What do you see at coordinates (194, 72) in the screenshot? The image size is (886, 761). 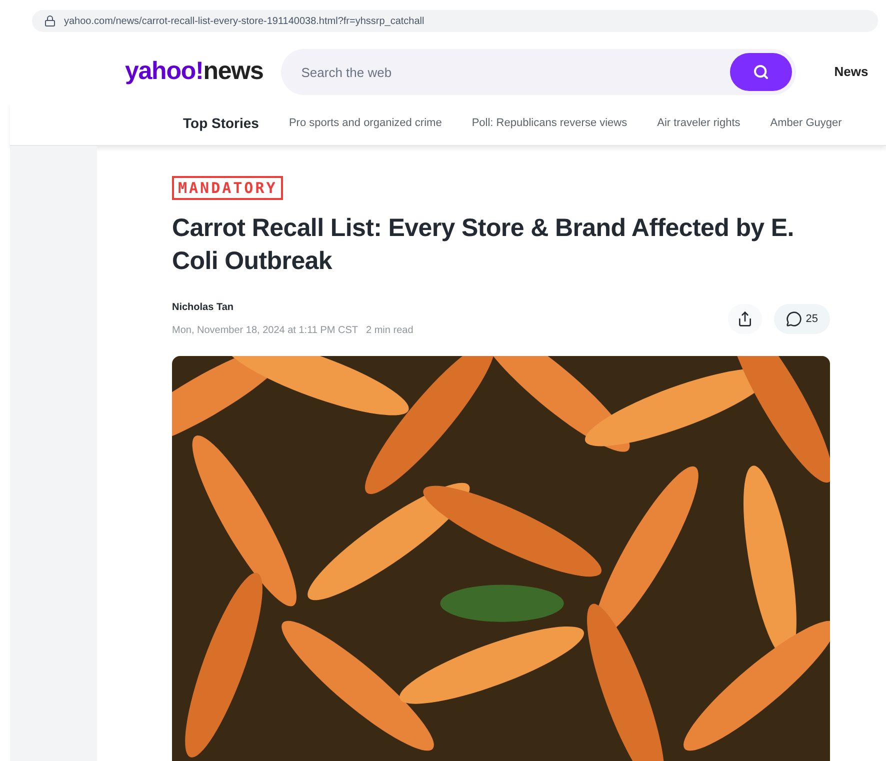 I see `logo: yahoo!news` at bounding box center [194, 72].